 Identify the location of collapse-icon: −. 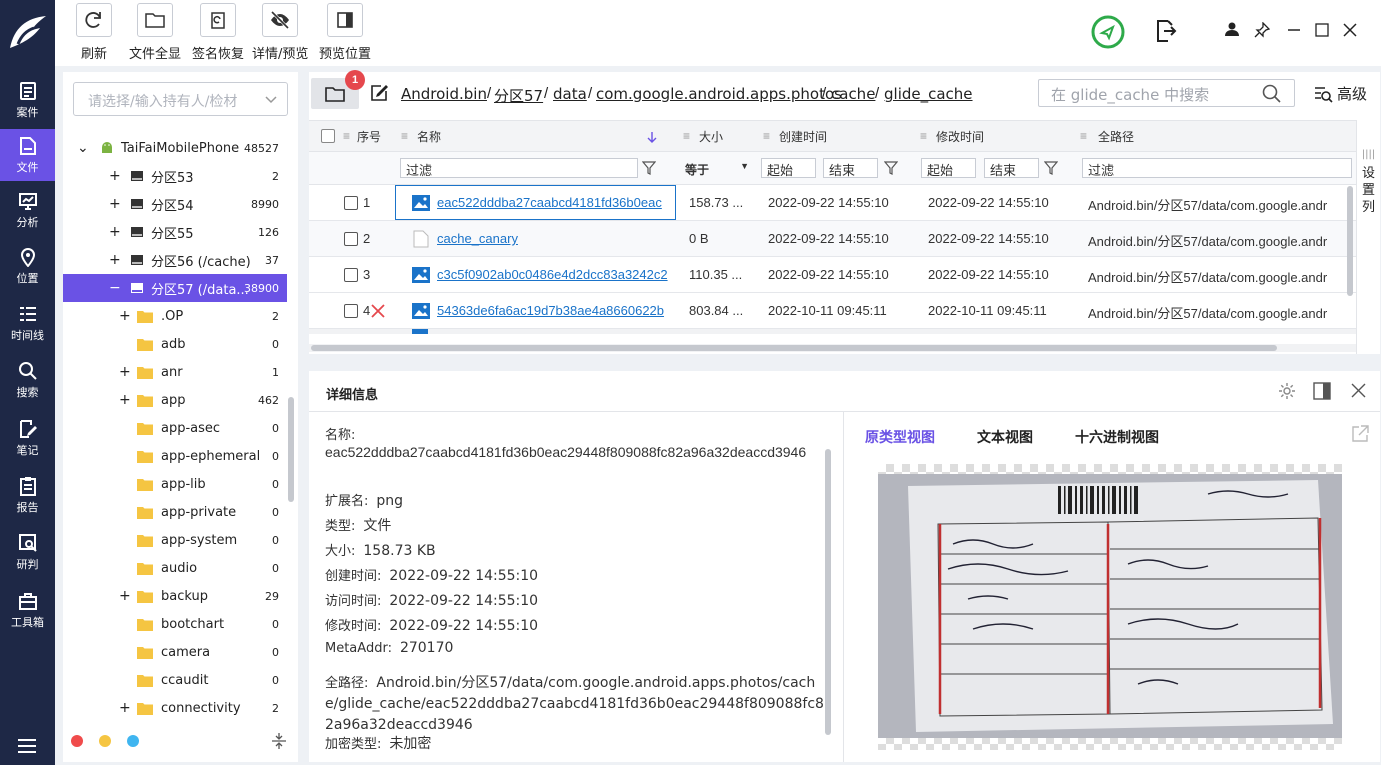
(115, 288).